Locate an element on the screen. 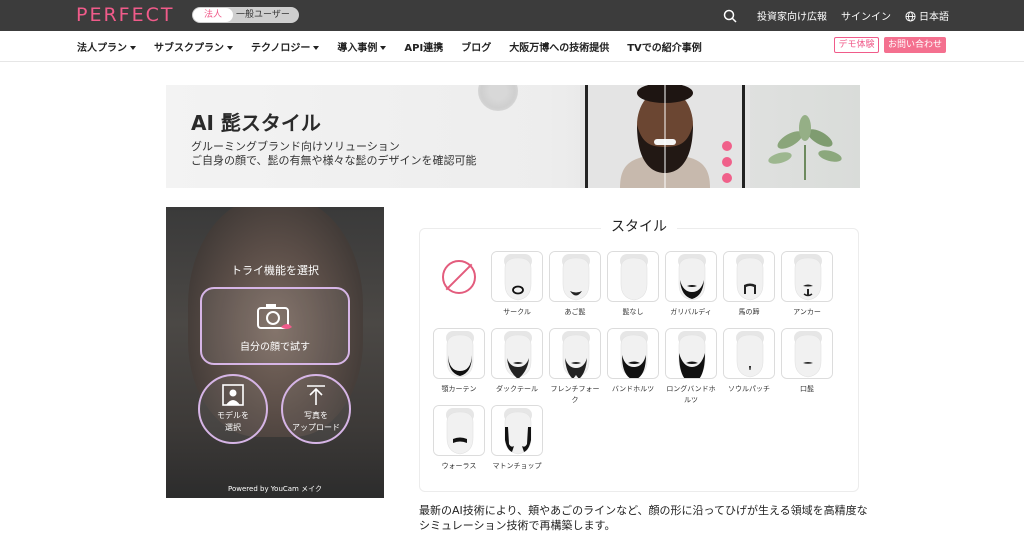 This screenshot has height=533, width=1024. no-beard-icon is located at coordinates (459, 277).